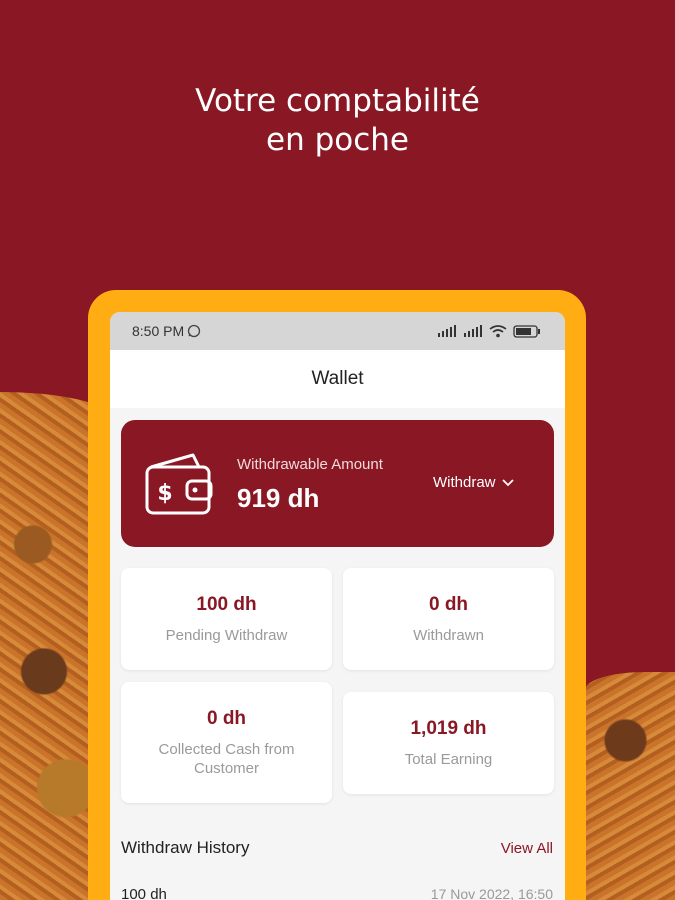 The image size is (675, 900). I want to click on headline: Votre comptabilité en poche, so click(337, 121).